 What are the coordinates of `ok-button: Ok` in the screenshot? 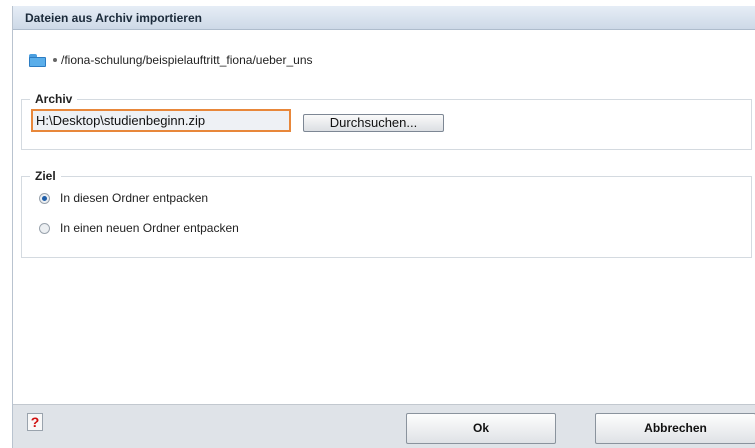 It's located at (481, 428).